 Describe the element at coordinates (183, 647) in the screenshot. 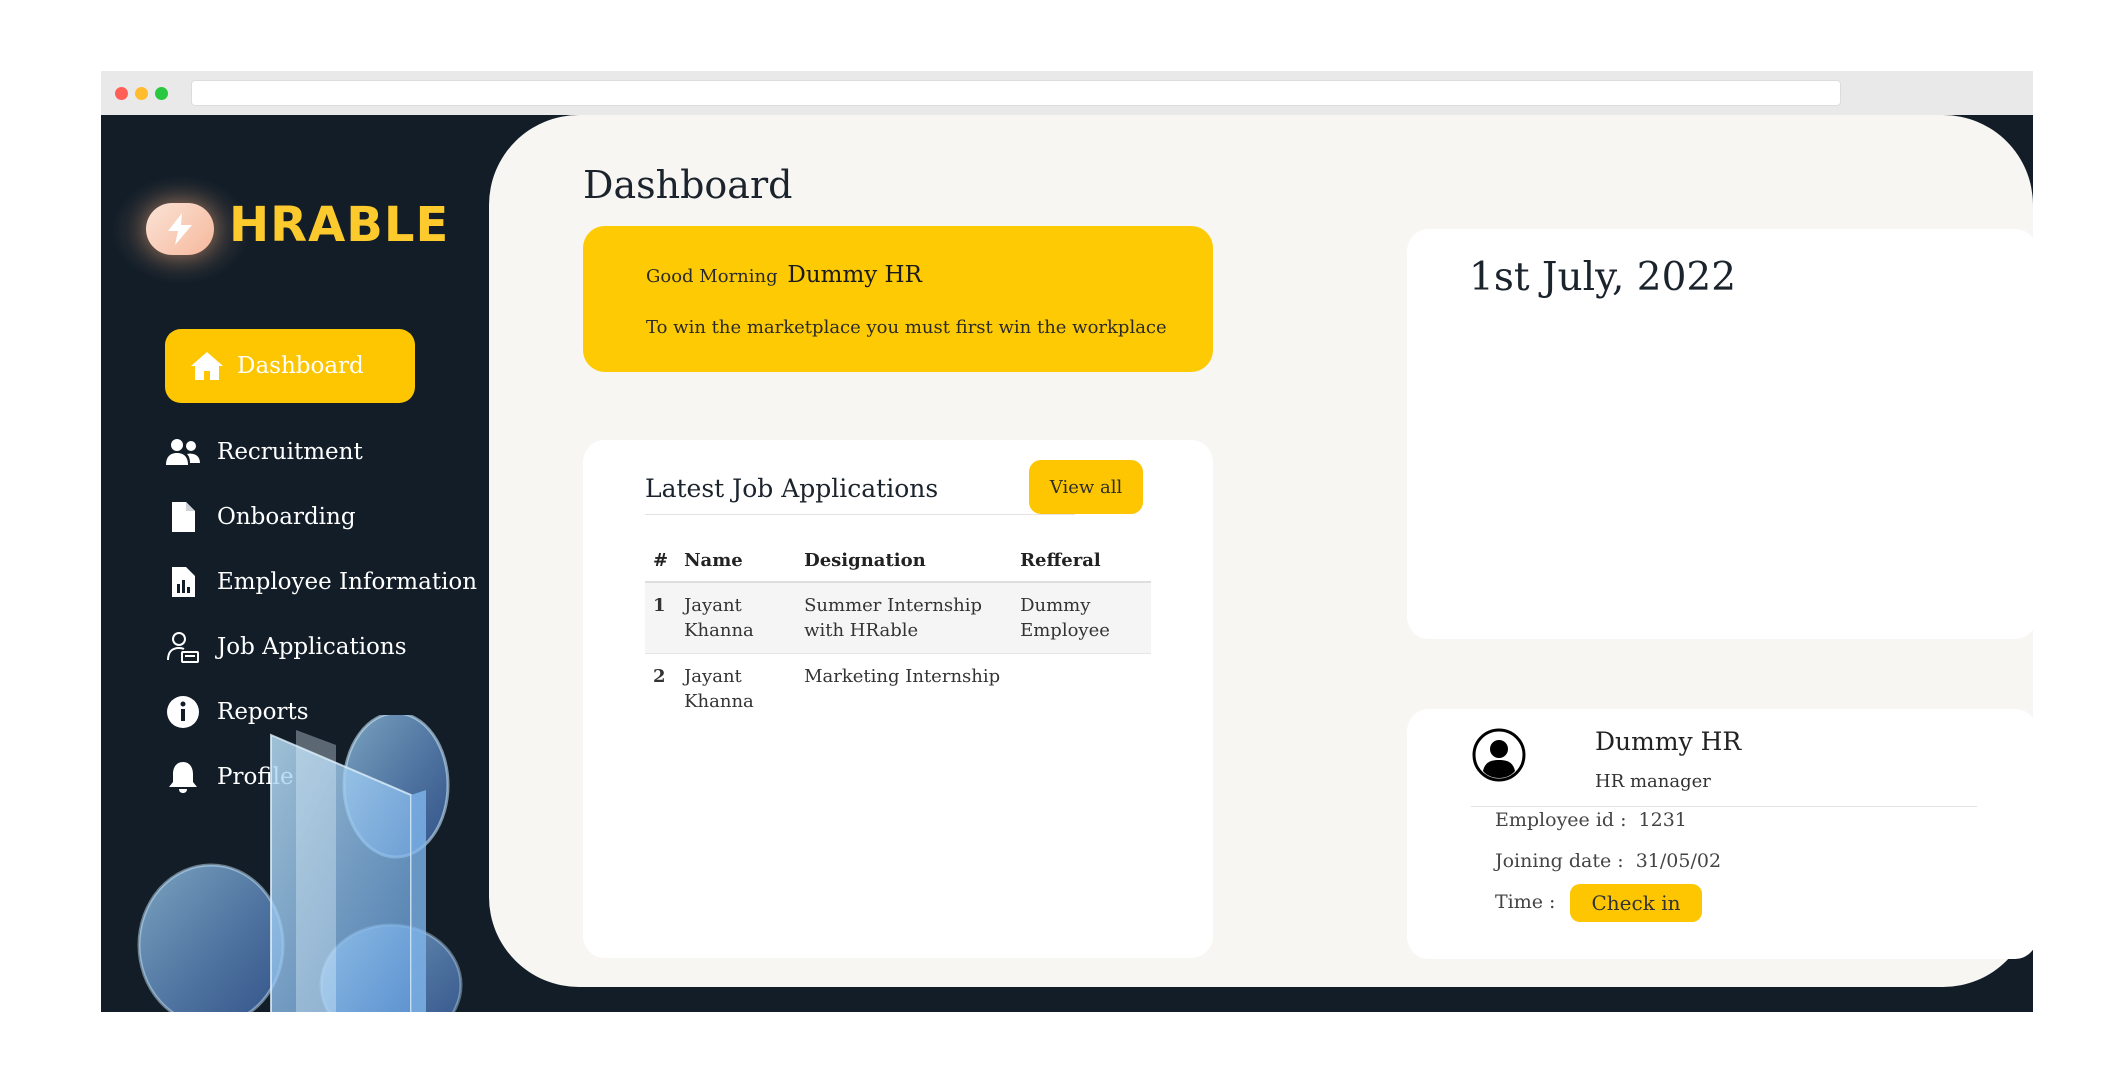

I see `user-id-icon` at that location.